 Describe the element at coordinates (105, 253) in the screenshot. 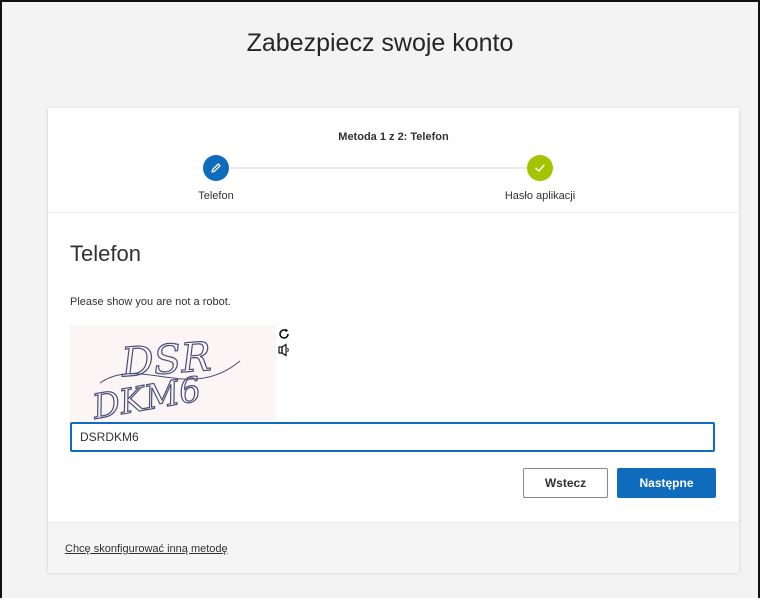

I see `section-title: Telefon` at that location.